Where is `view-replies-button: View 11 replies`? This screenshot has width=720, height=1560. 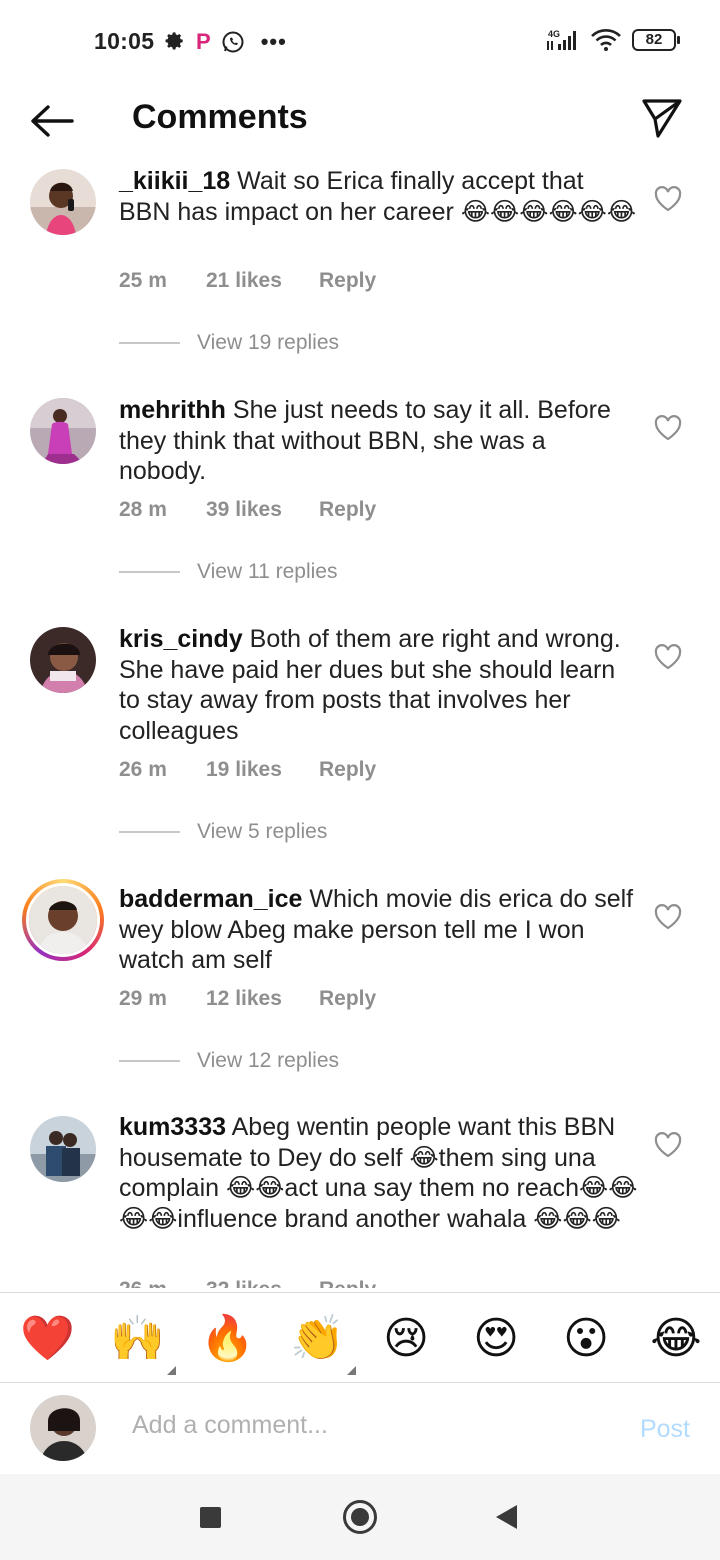 view-replies-button: View 11 replies is located at coordinates (228, 572).